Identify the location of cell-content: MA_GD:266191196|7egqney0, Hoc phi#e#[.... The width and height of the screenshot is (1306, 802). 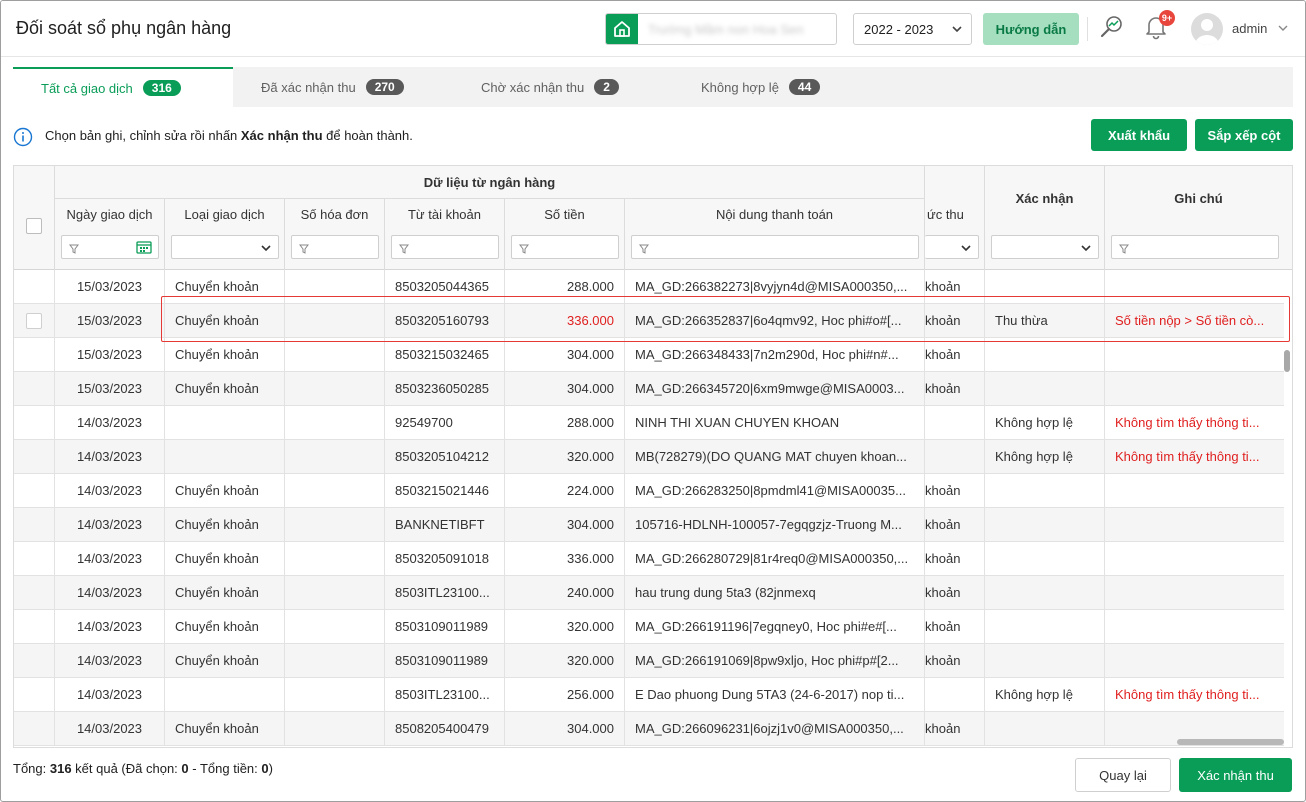
(775, 627).